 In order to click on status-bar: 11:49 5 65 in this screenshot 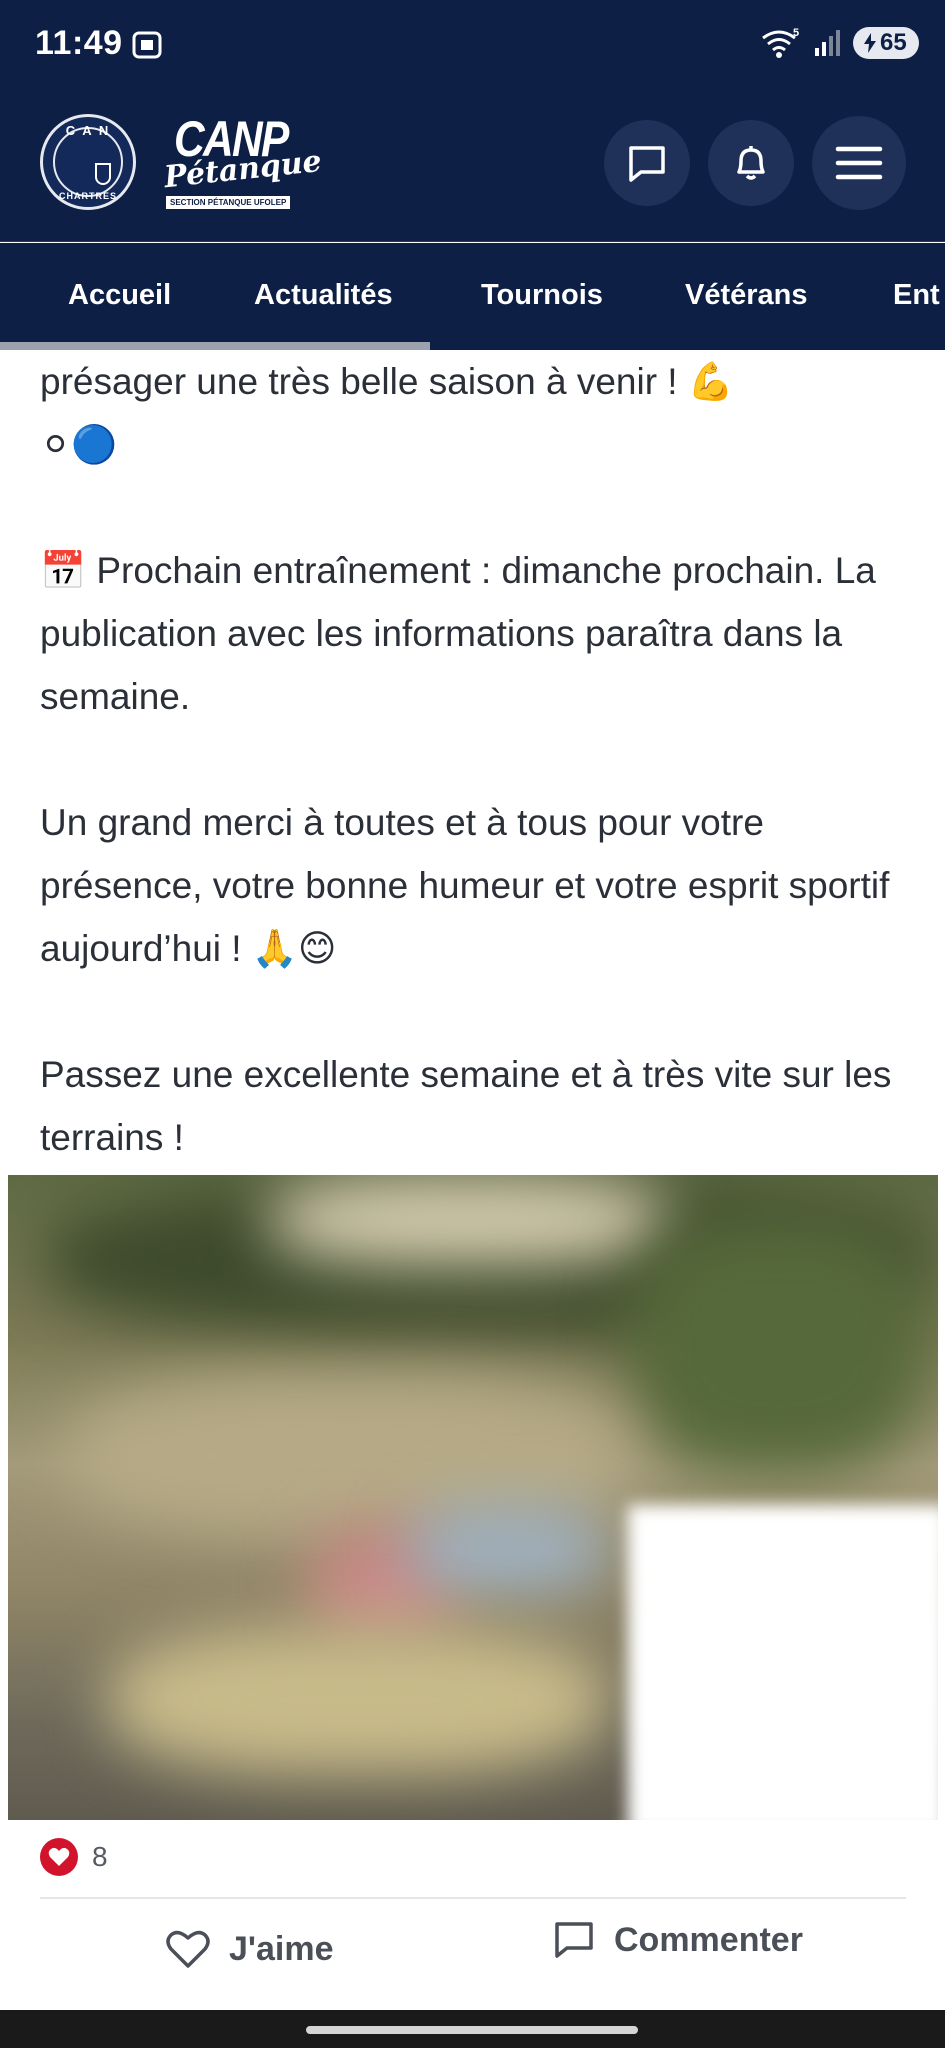, I will do `click(472, 45)`.